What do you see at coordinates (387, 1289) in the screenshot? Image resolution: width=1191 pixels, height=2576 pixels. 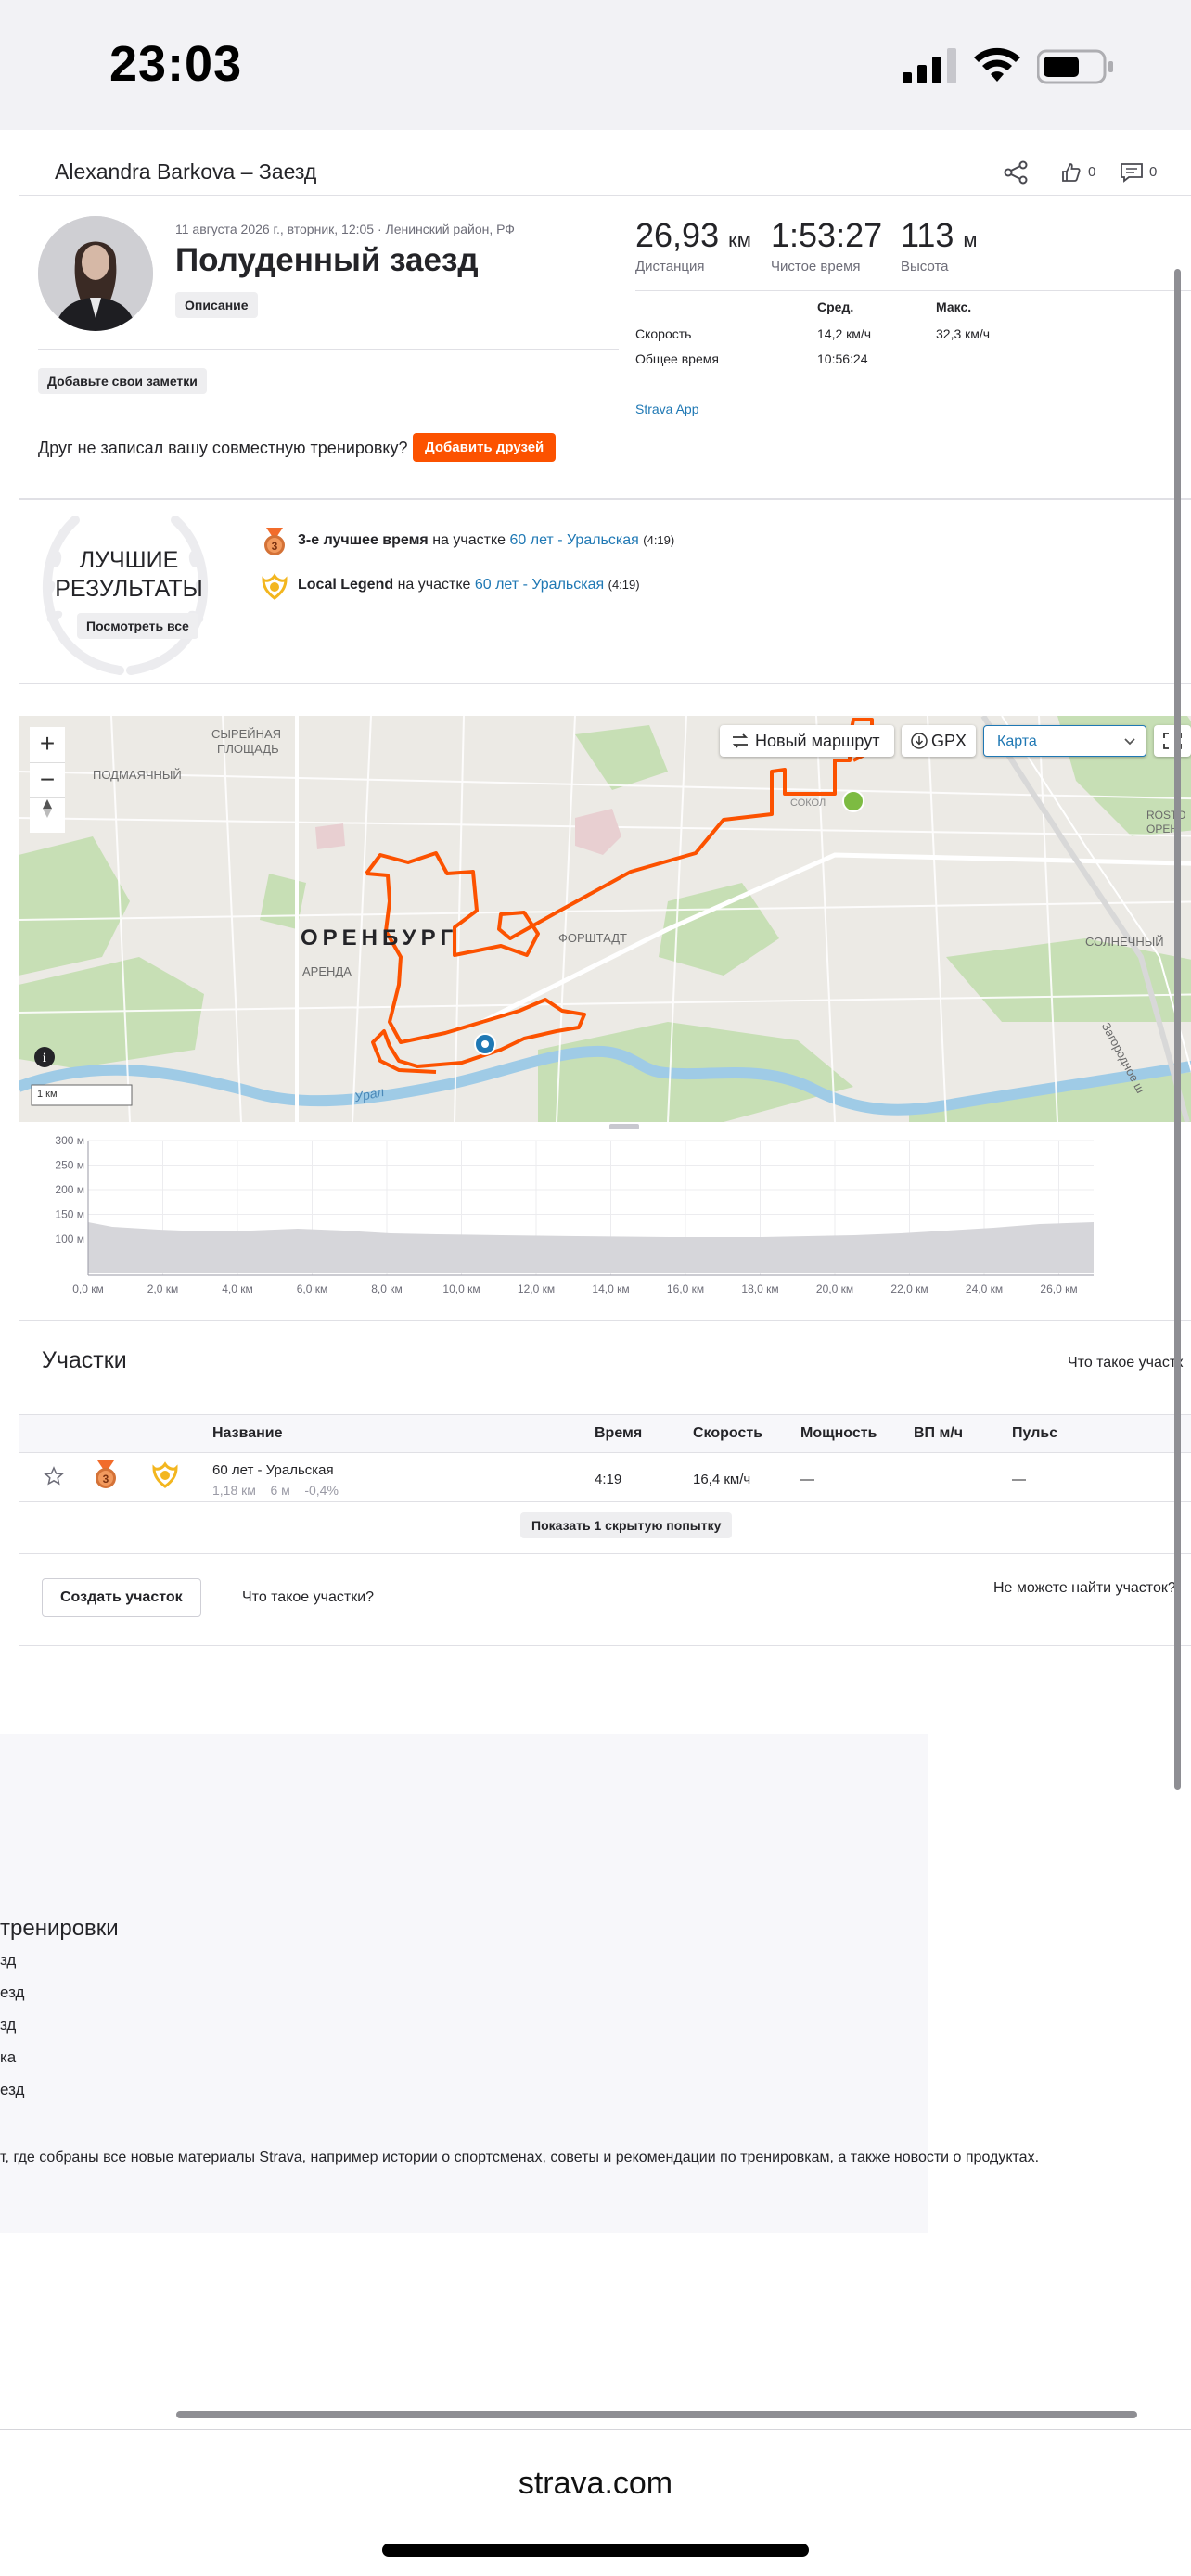 I see `x-tick-label: 8,0 км` at bounding box center [387, 1289].